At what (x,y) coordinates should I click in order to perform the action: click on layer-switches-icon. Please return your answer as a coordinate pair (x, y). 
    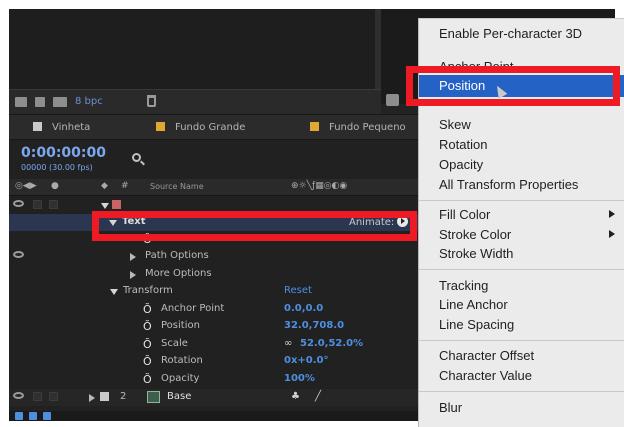
    Looking at the image, I should click on (19, 416).